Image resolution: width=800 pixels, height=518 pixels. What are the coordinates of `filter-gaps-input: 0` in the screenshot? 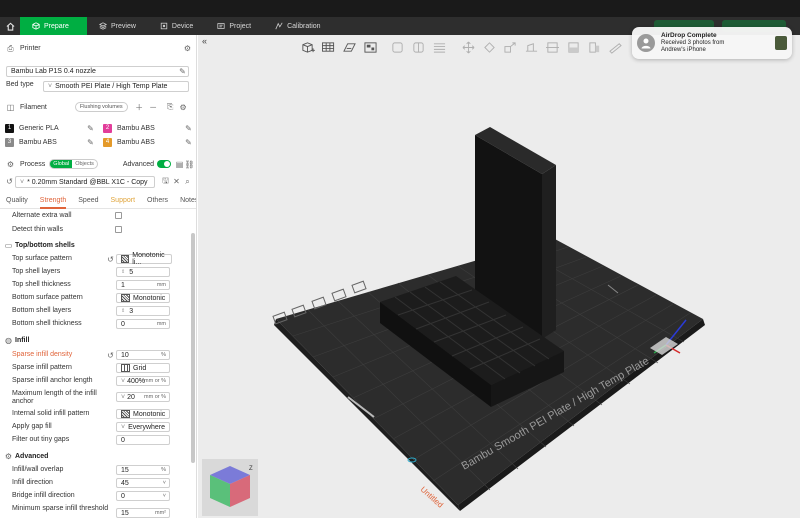 It's located at (143, 440).